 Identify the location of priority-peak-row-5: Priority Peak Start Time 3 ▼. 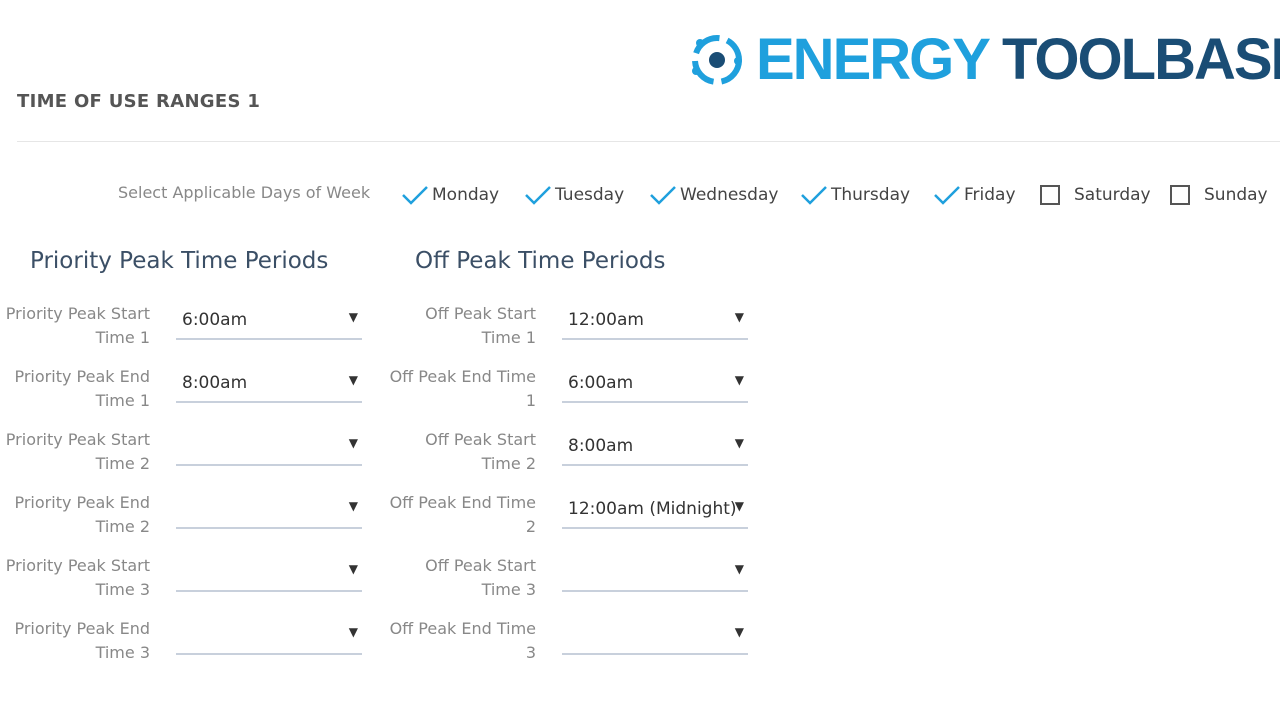
(189, 584).